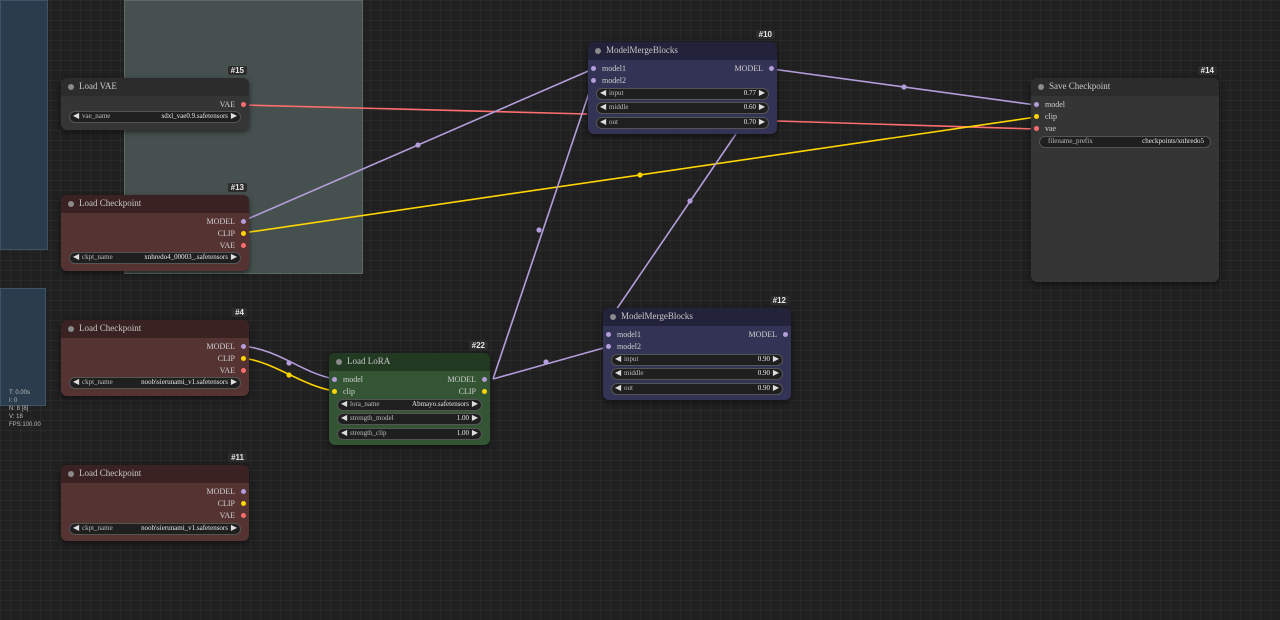 The height and width of the screenshot is (620, 1280). What do you see at coordinates (697, 360) in the screenshot?
I see `widget-input: ◀ input 0.90 ▶` at bounding box center [697, 360].